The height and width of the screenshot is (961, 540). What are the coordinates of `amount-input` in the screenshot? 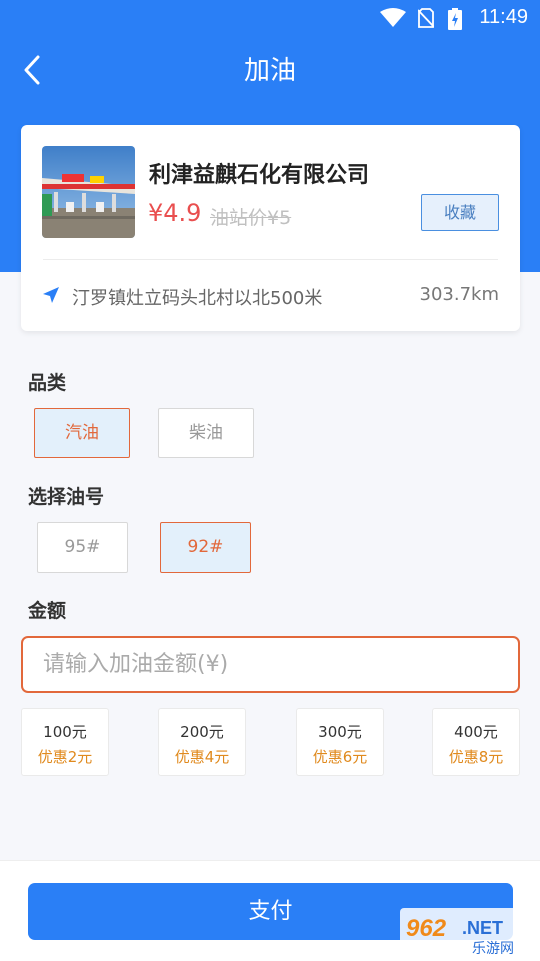 It's located at (270, 664).